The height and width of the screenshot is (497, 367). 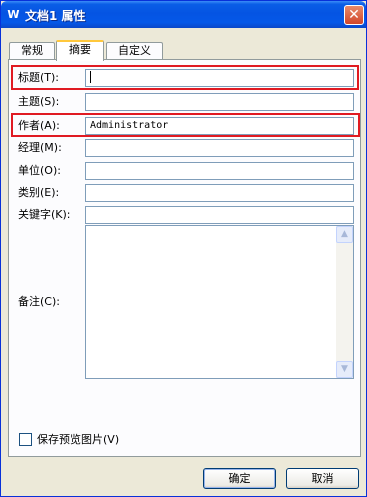 What do you see at coordinates (13, 14) in the screenshot?
I see `wps-writer-icon: W` at bounding box center [13, 14].